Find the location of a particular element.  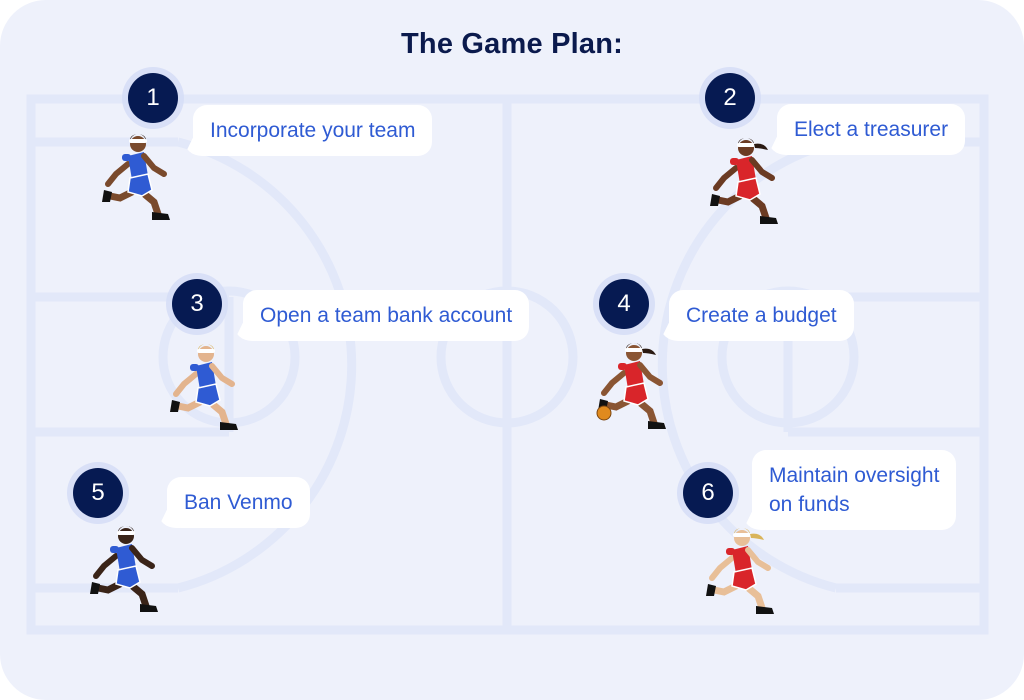

step-number-badge: 1 is located at coordinates (153, 98).